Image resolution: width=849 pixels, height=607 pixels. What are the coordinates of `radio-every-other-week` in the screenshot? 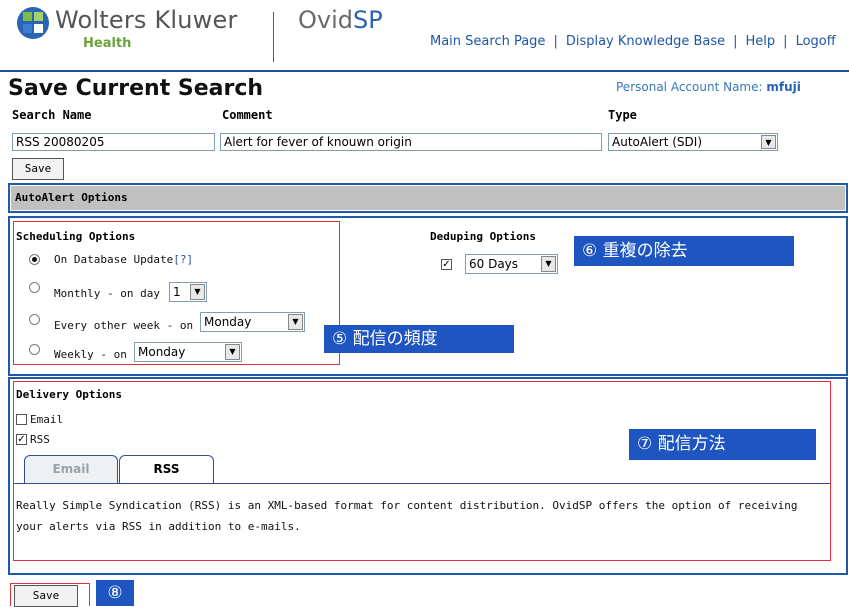 It's located at (34, 319).